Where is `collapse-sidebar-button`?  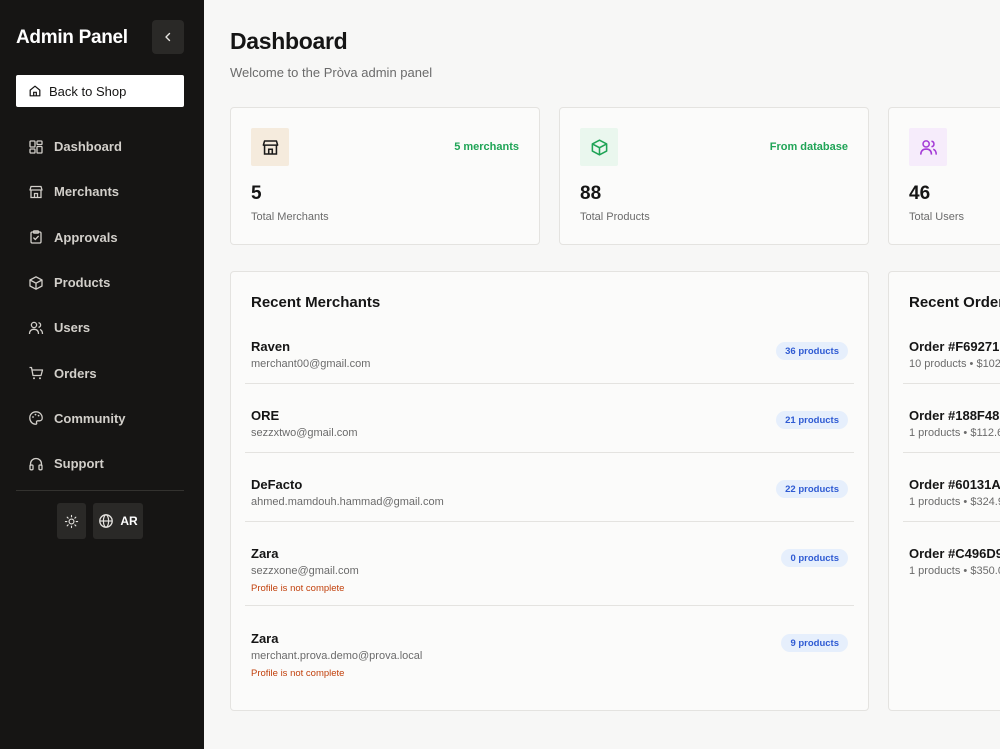 collapse-sidebar-button is located at coordinates (168, 37).